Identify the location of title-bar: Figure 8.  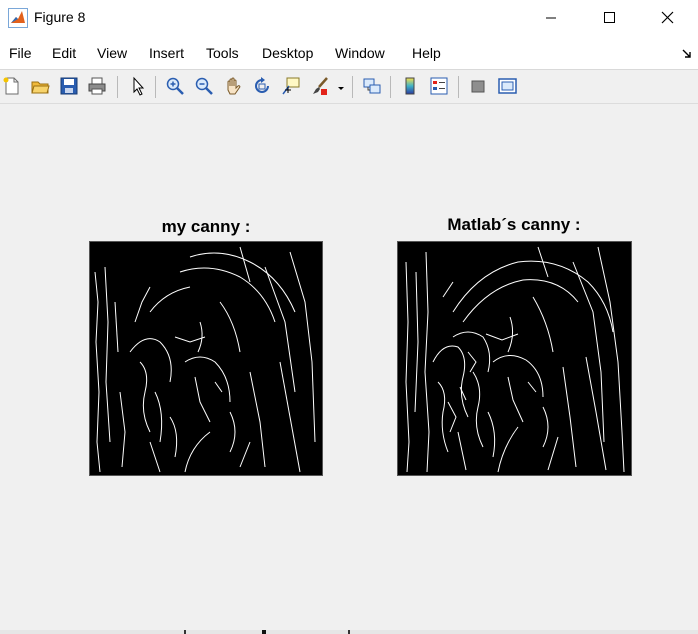
(349, 18).